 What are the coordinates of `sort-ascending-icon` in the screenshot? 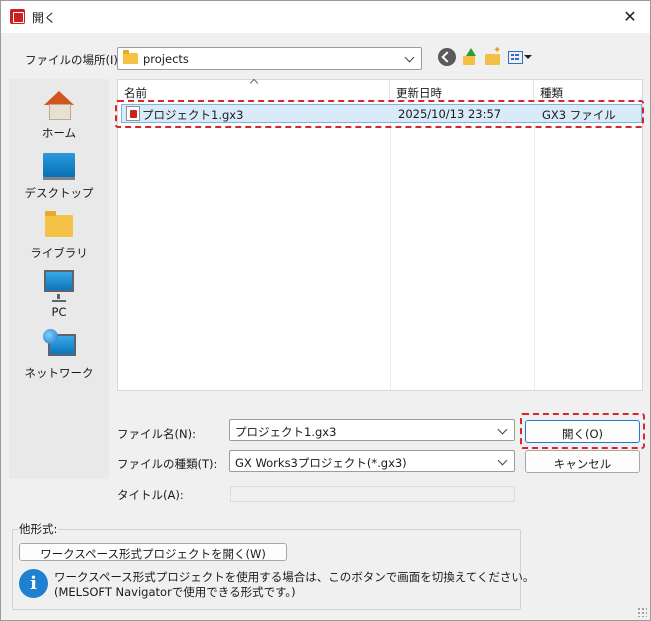 It's located at (254, 83).